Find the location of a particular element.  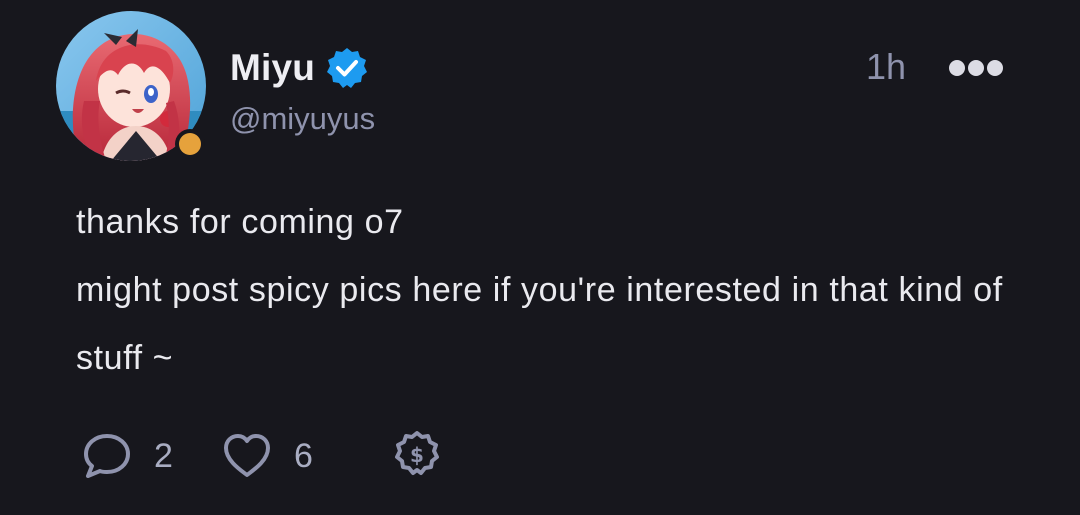

heart-icon is located at coordinates (247, 455).